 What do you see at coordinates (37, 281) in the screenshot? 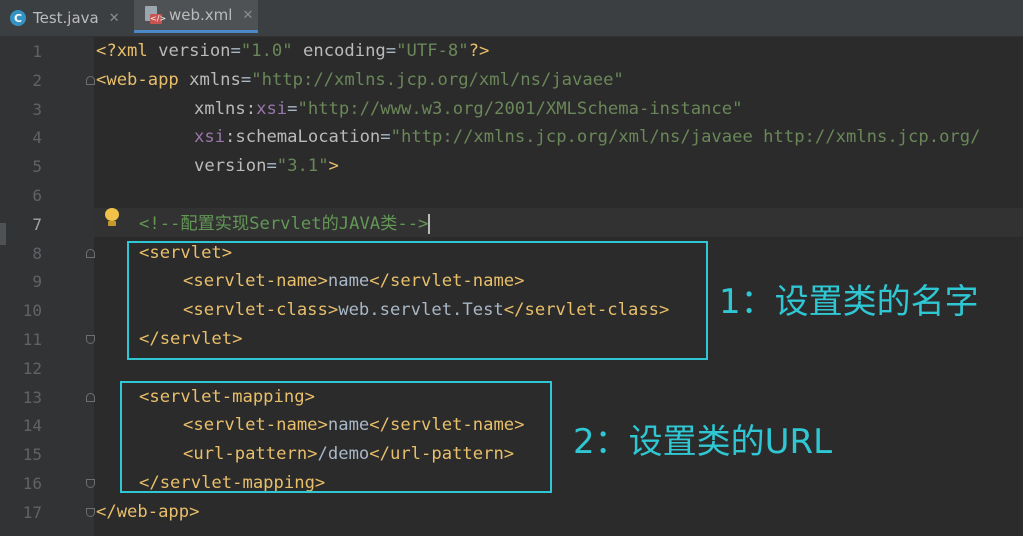
I see `line-number: 9` at bounding box center [37, 281].